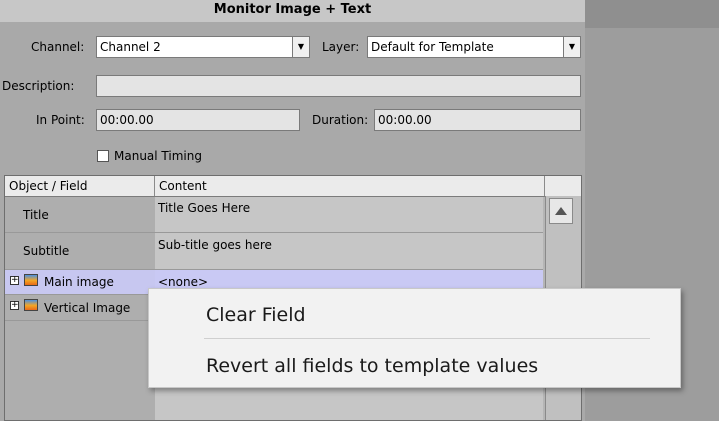 The width and height of the screenshot is (719, 421). I want to click on row-field-label: Subtitle, so click(46, 251).